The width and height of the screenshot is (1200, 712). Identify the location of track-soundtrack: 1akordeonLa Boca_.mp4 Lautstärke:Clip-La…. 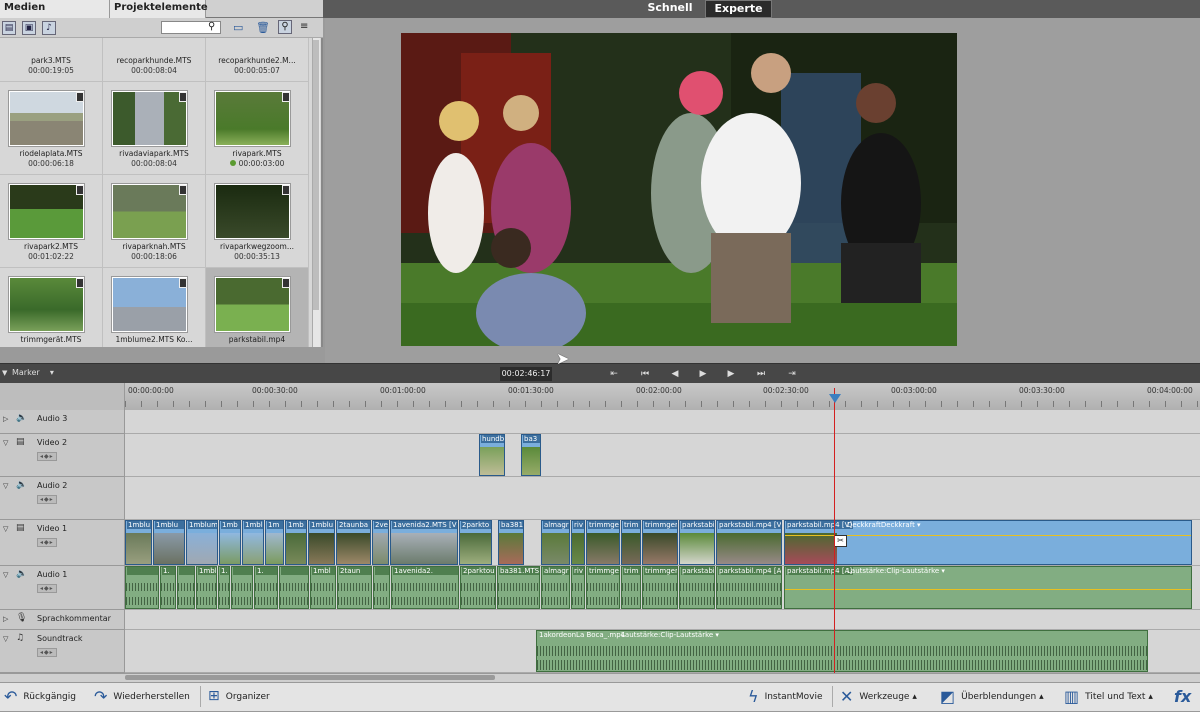
(662, 651).